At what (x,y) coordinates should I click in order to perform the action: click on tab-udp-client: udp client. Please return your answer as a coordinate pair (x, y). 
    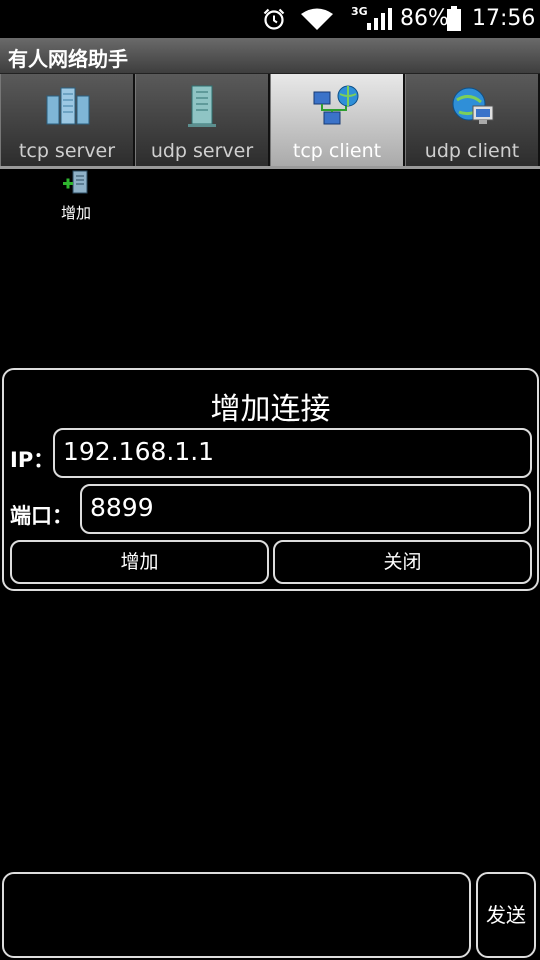
    Looking at the image, I should click on (472, 121).